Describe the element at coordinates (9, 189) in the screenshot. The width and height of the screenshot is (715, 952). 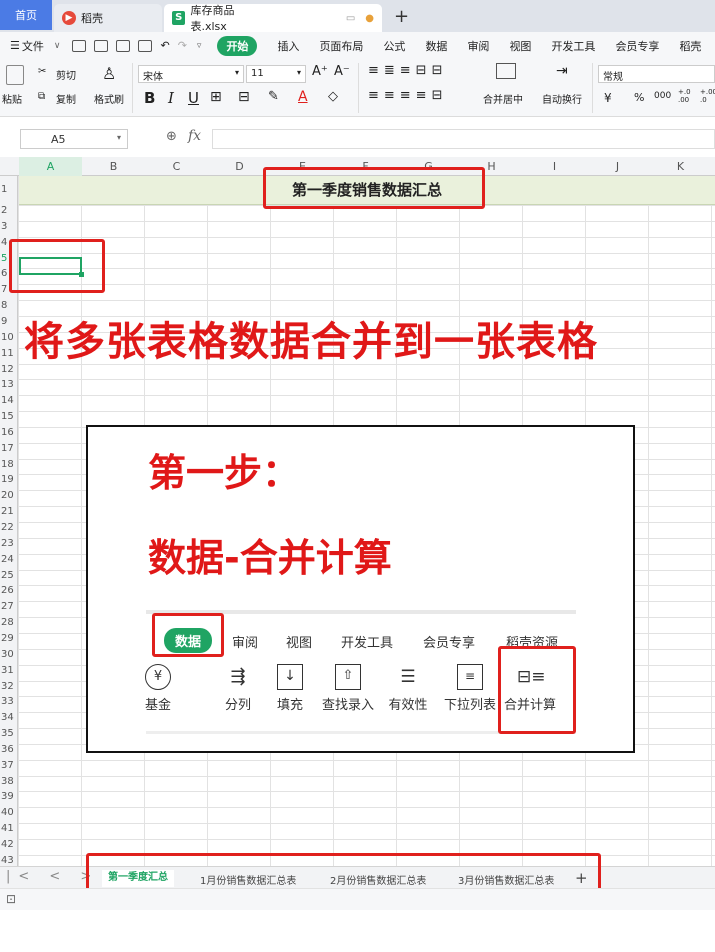
I see `row-header-1: 1` at that location.